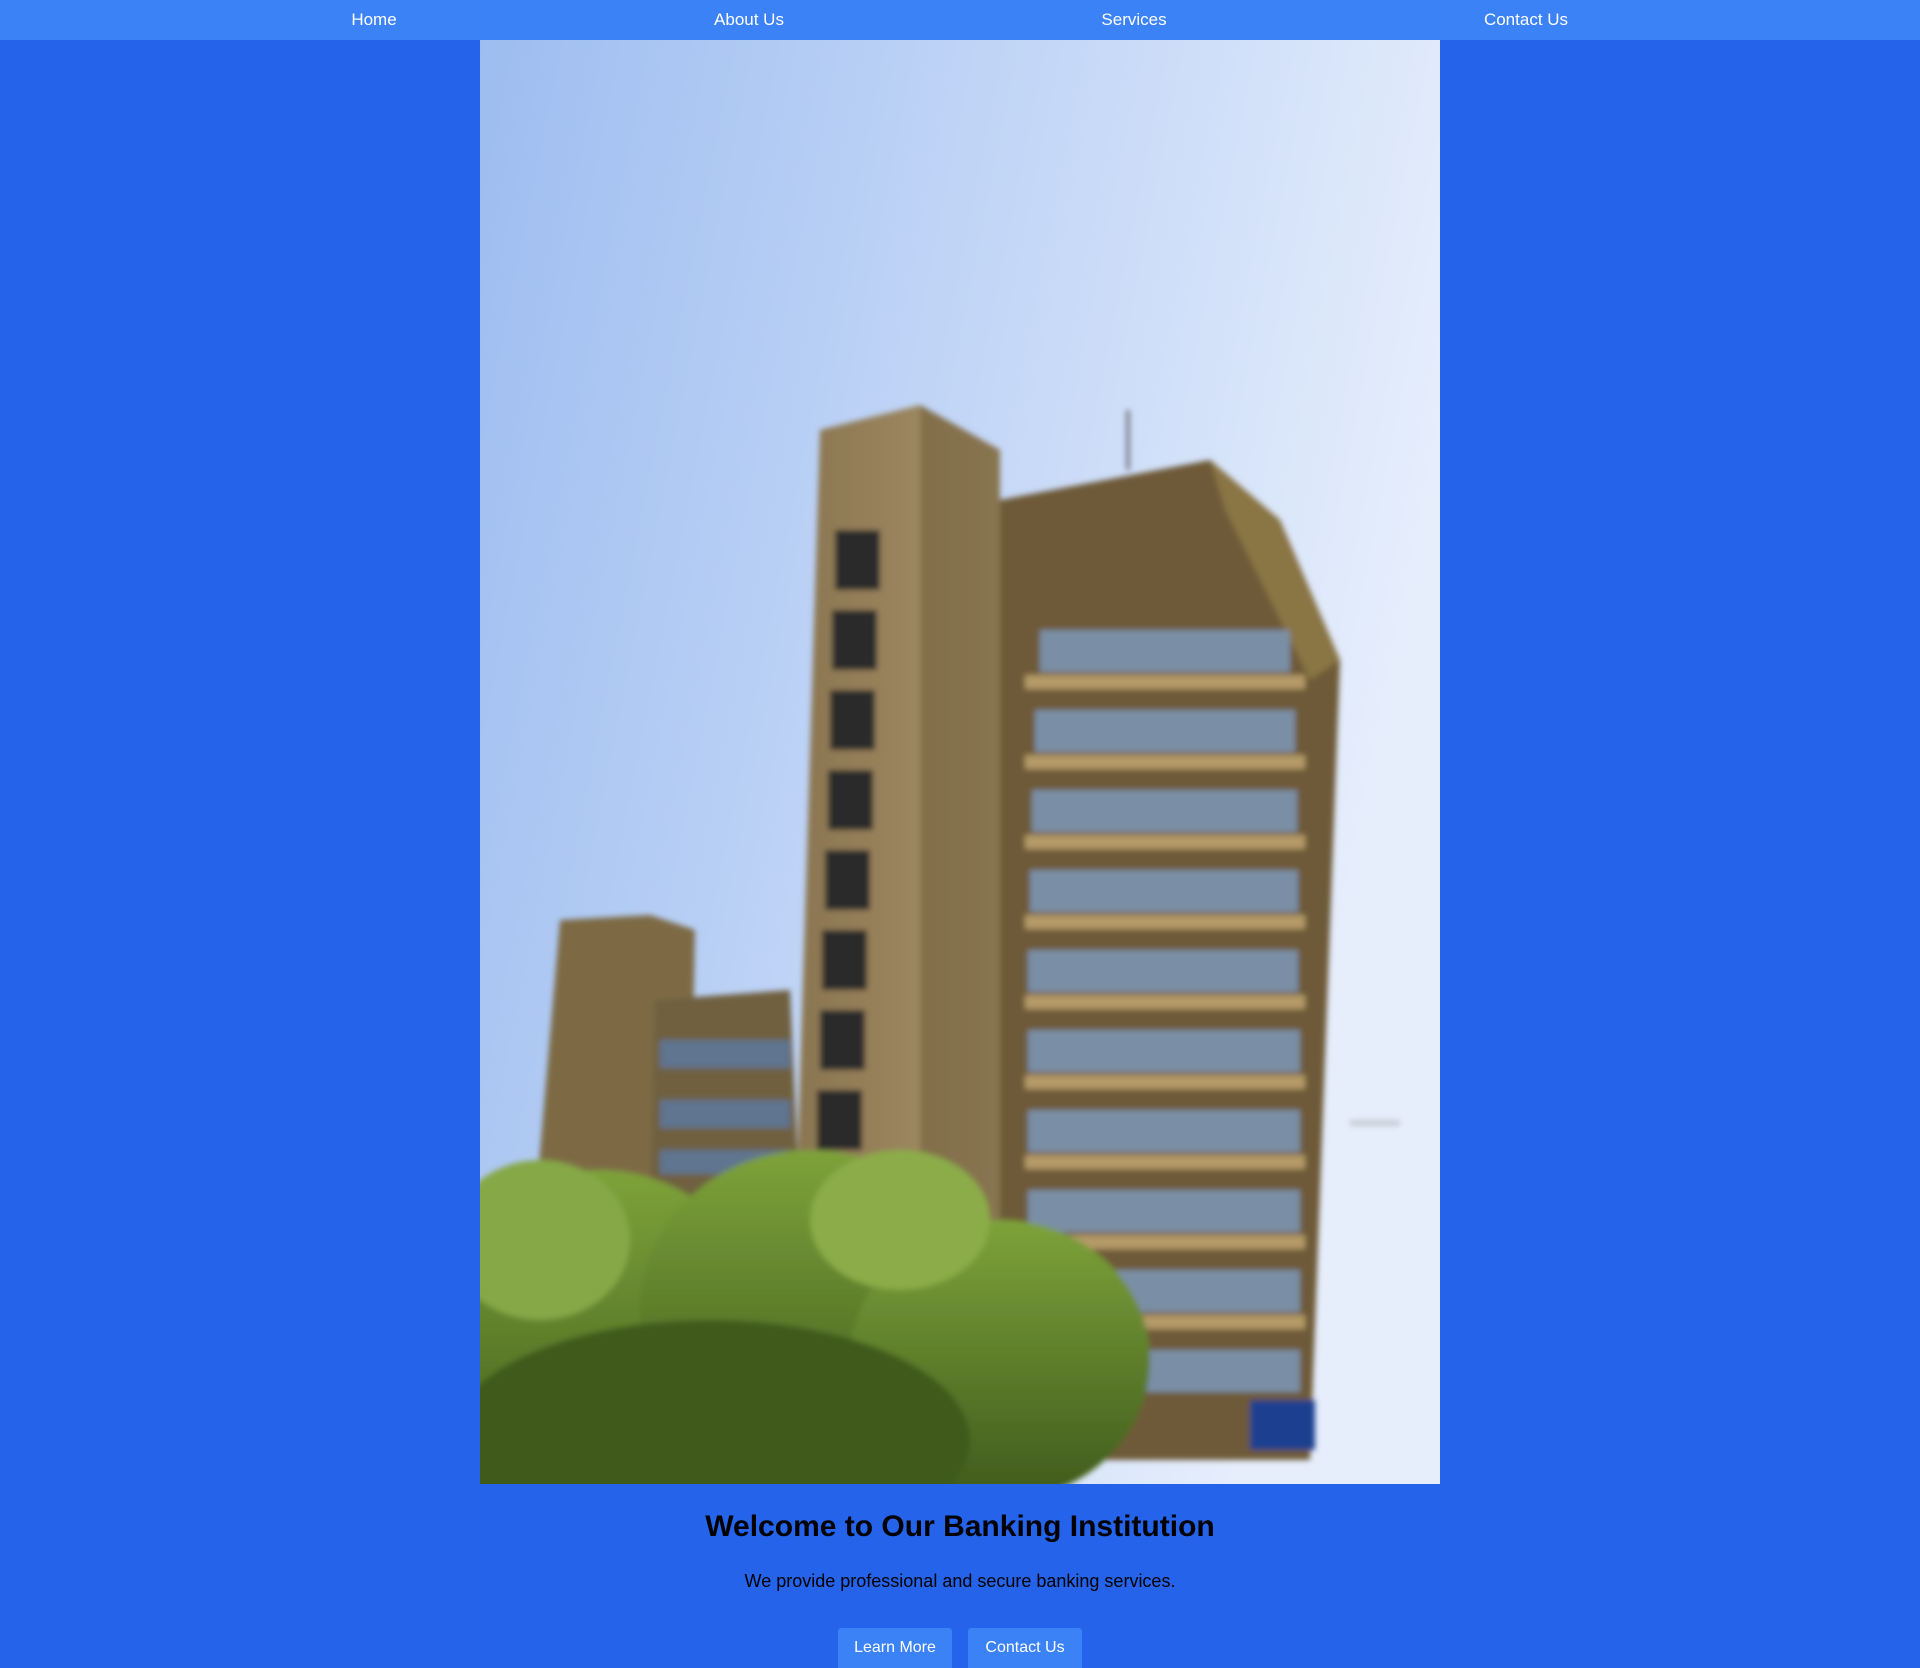 The image size is (1920, 1668). Describe the element at coordinates (373, 20) in the screenshot. I see `nav-link-home: Home` at that location.